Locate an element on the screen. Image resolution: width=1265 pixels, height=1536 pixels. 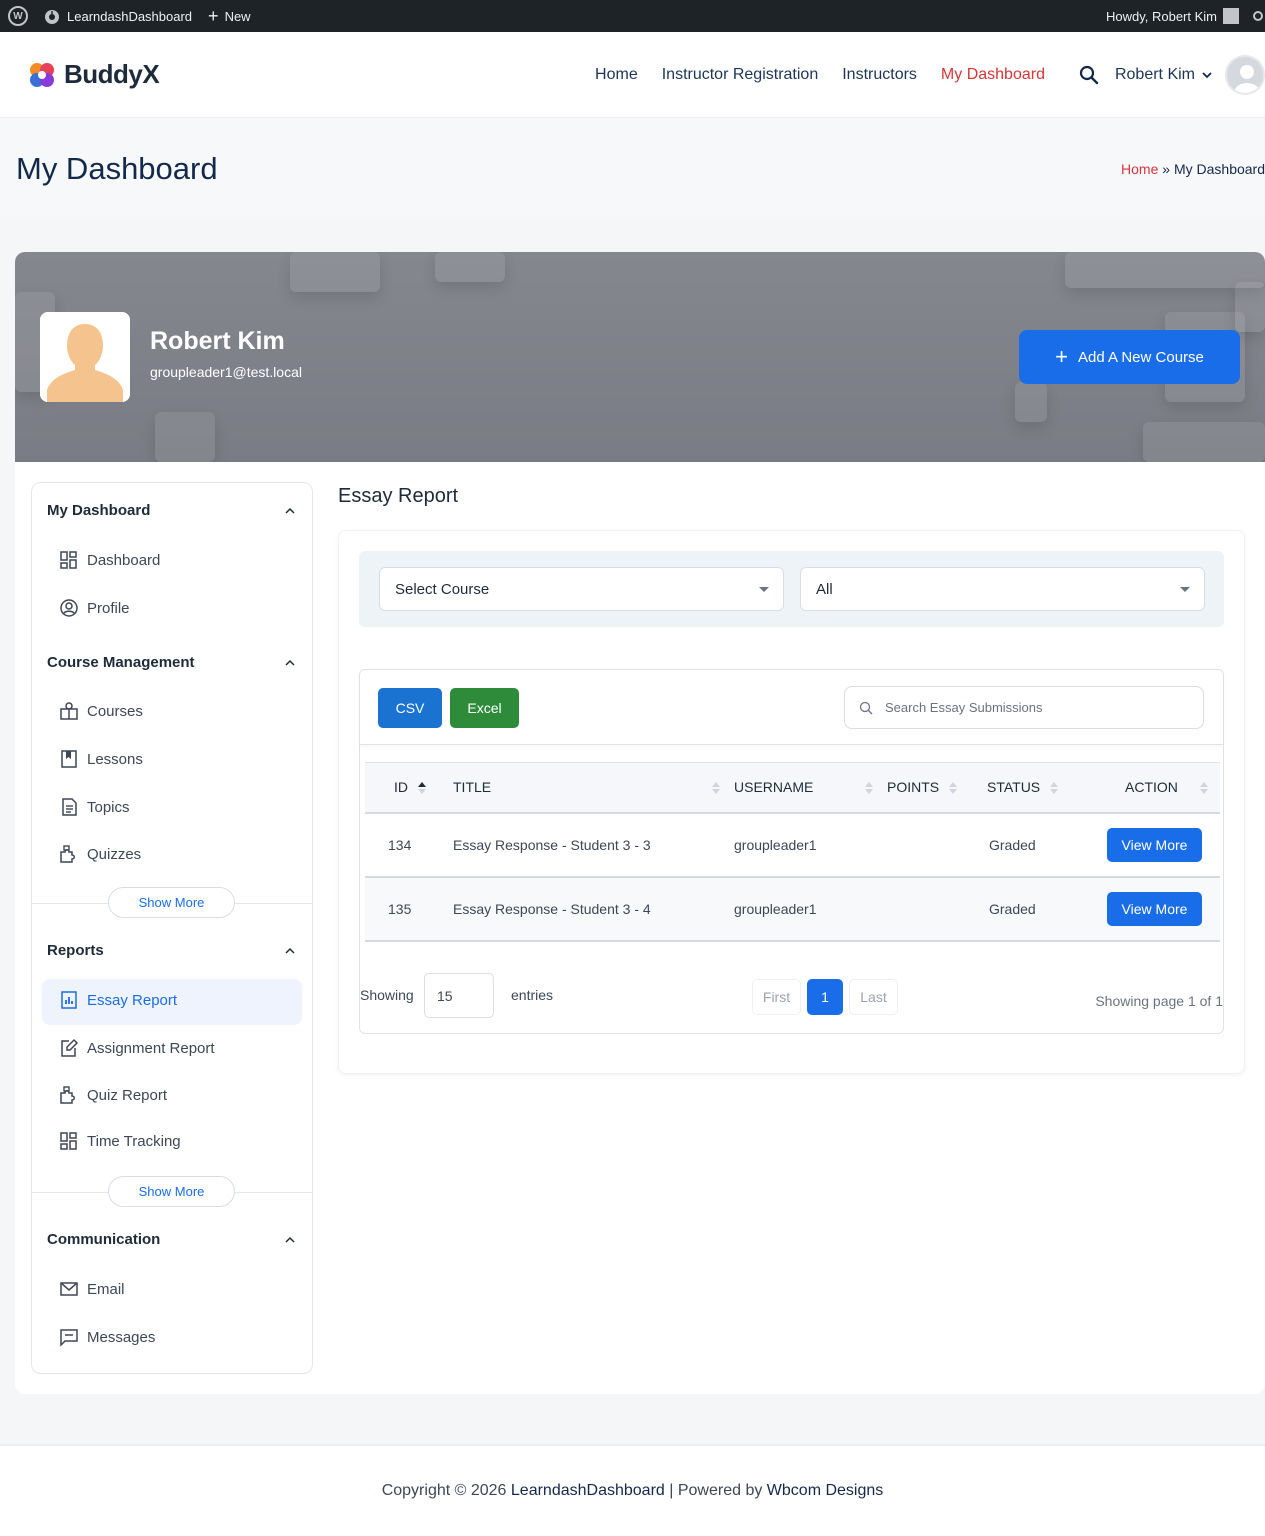
export-csv-button: CSV is located at coordinates (410, 708).